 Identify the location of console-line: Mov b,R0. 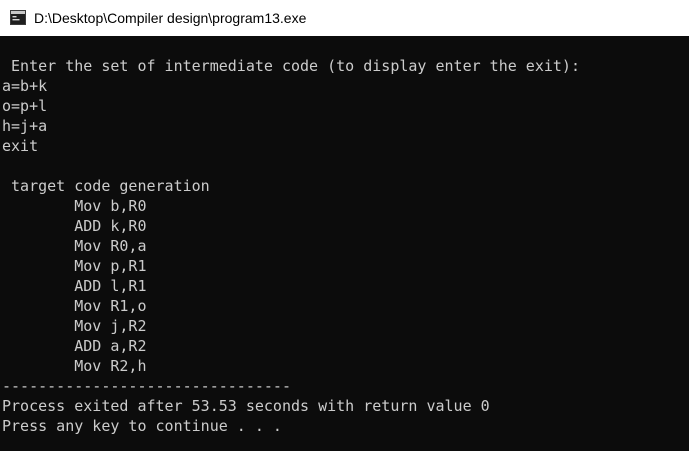
(74, 206).